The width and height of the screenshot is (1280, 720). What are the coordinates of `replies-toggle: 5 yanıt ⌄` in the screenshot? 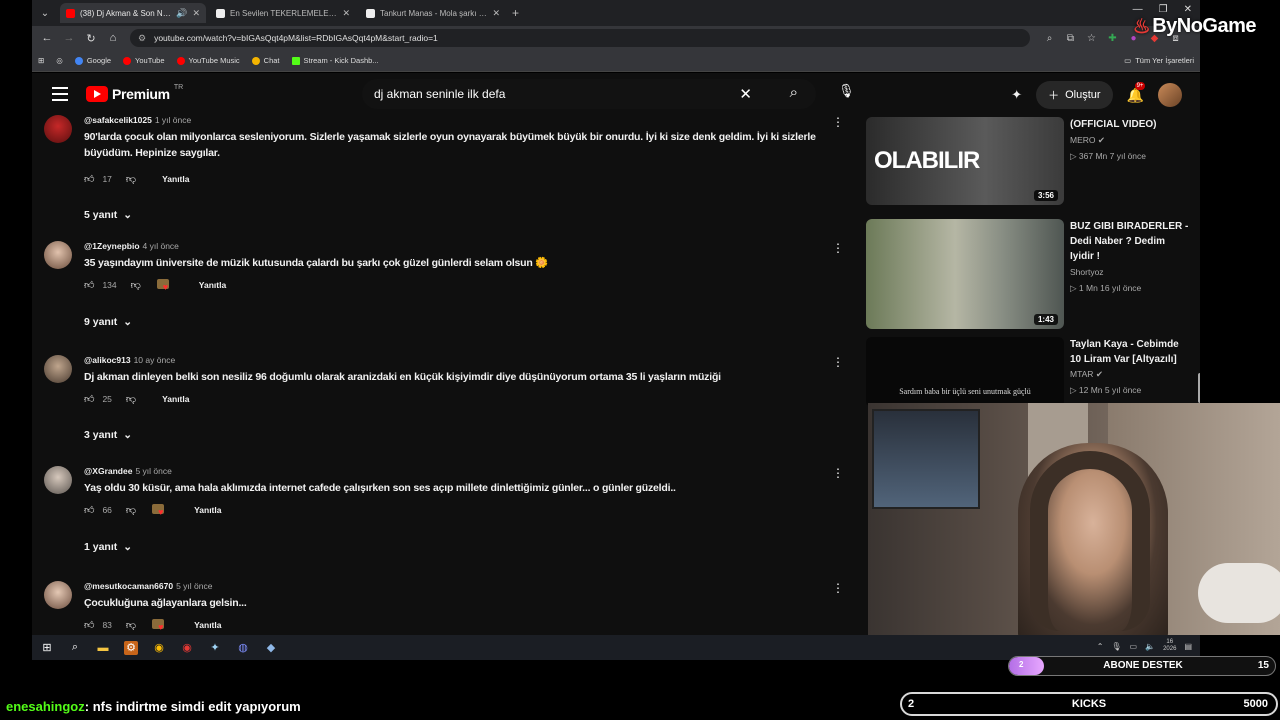 It's located at (108, 215).